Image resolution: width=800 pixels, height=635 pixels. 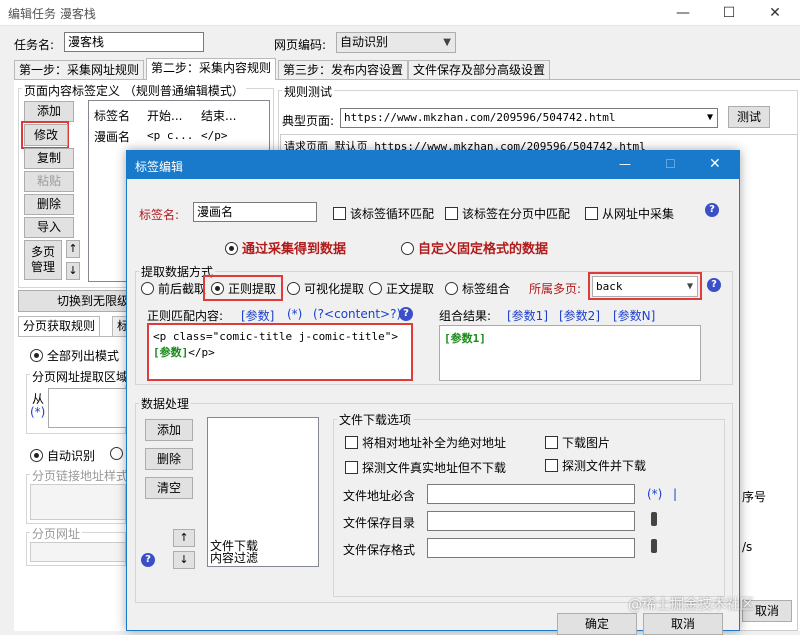 What do you see at coordinates (211, 69) in the screenshot?
I see `tab-step2: 第二步：采集内容规则` at bounding box center [211, 69].